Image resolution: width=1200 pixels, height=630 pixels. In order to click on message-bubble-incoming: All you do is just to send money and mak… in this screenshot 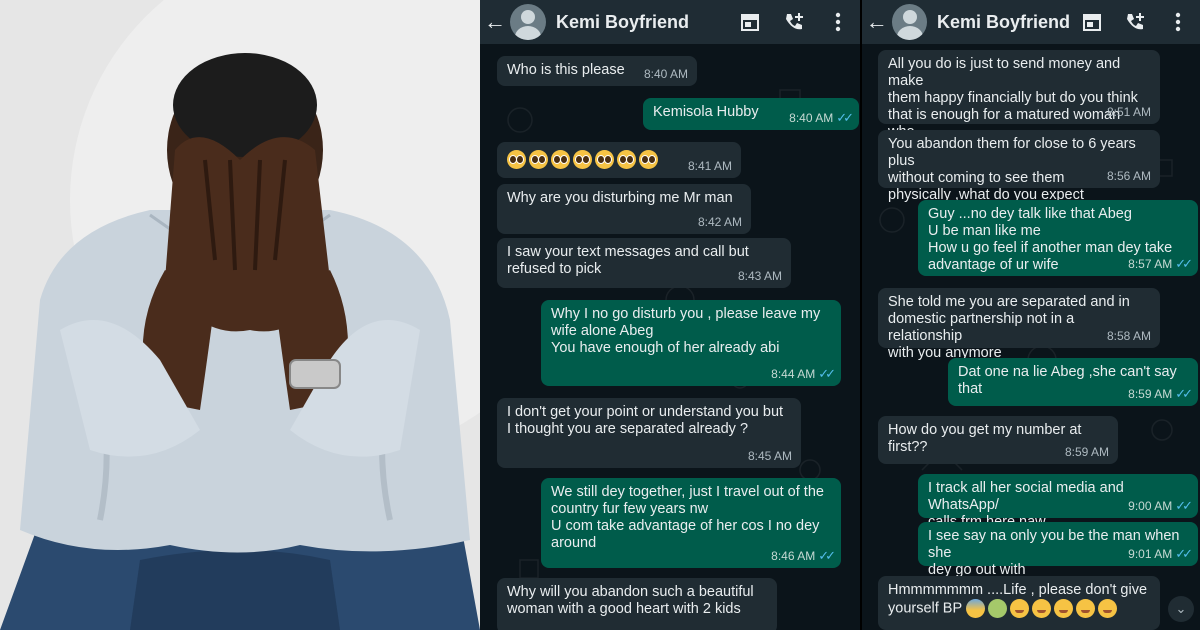, I will do `click(1019, 103)`.